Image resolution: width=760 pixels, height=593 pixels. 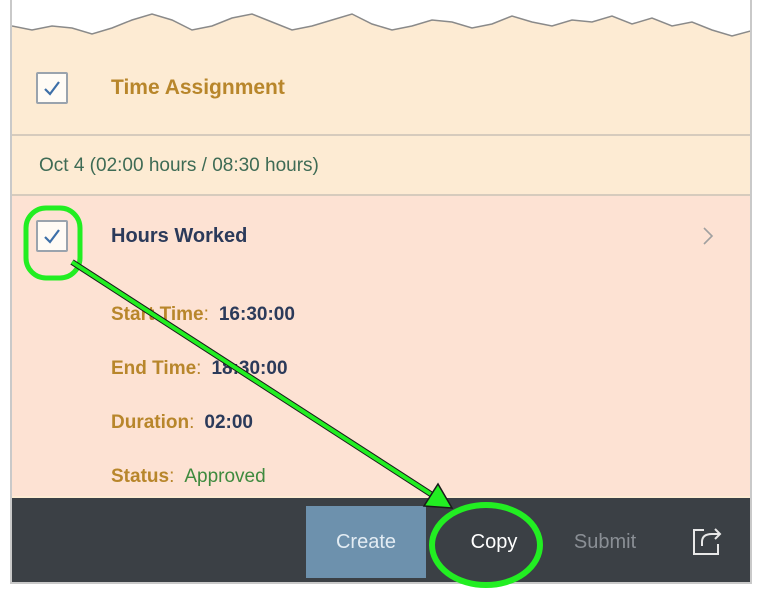 I want to click on group-title: Time Assignment, so click(x=198, y=87).